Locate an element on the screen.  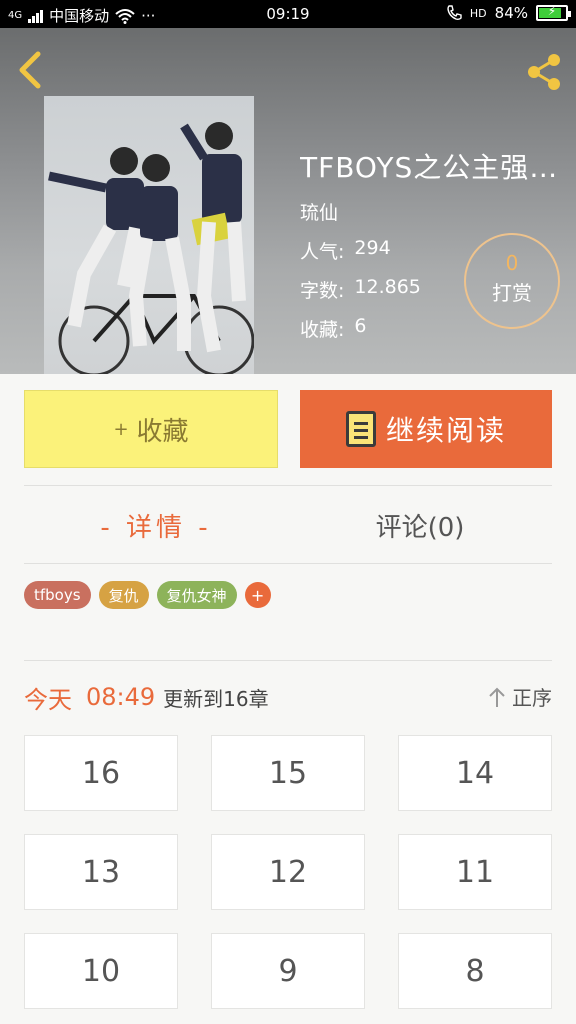
favorites-label: 收藏: is located at coordinates (322, 330).